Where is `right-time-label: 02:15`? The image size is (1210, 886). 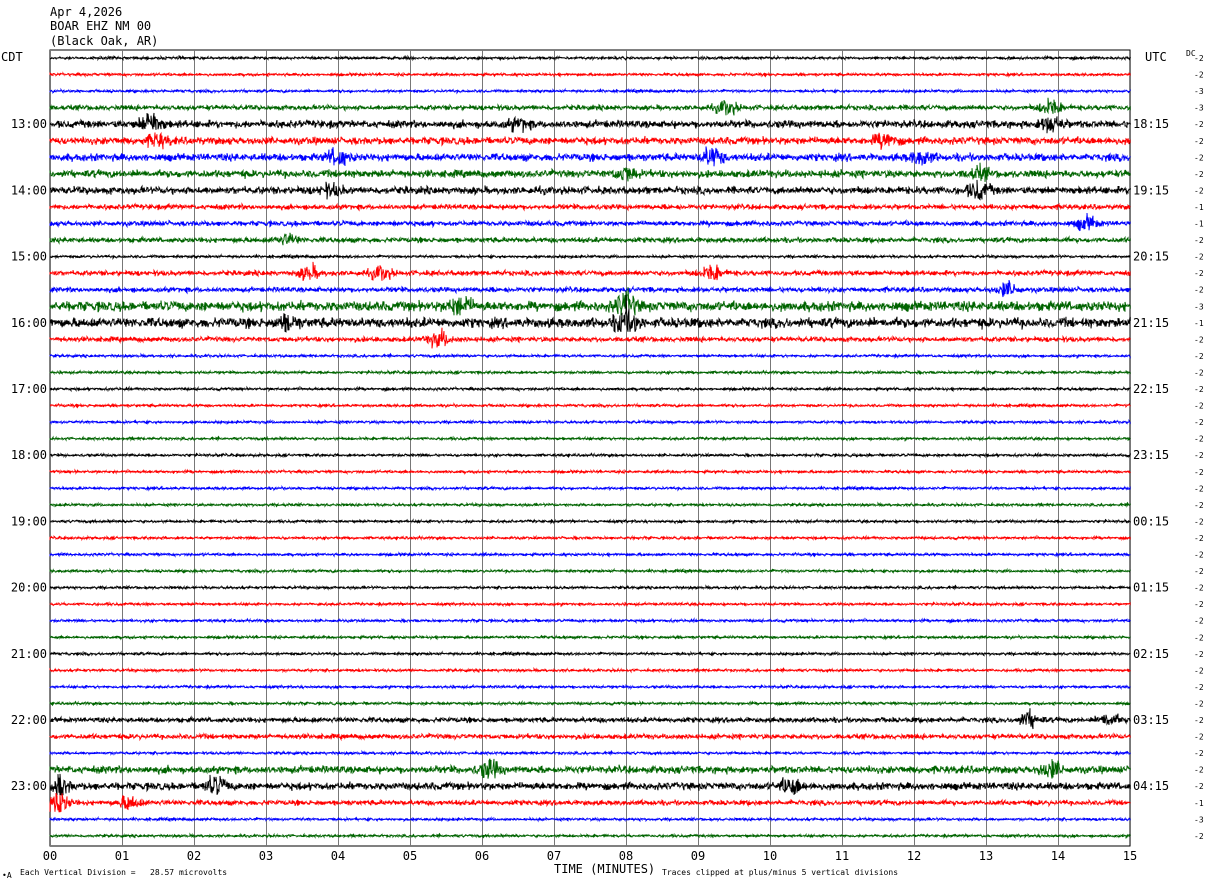 right-time-label: 02:15 is located at coordinates (1151, 654).